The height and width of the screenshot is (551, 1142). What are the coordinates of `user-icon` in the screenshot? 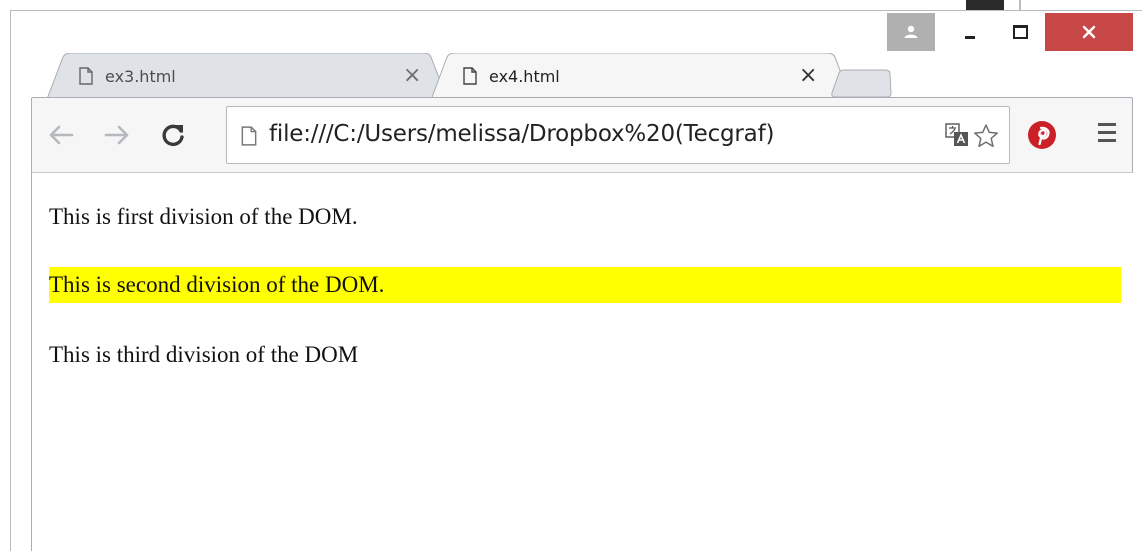 It's located at (911, 31).